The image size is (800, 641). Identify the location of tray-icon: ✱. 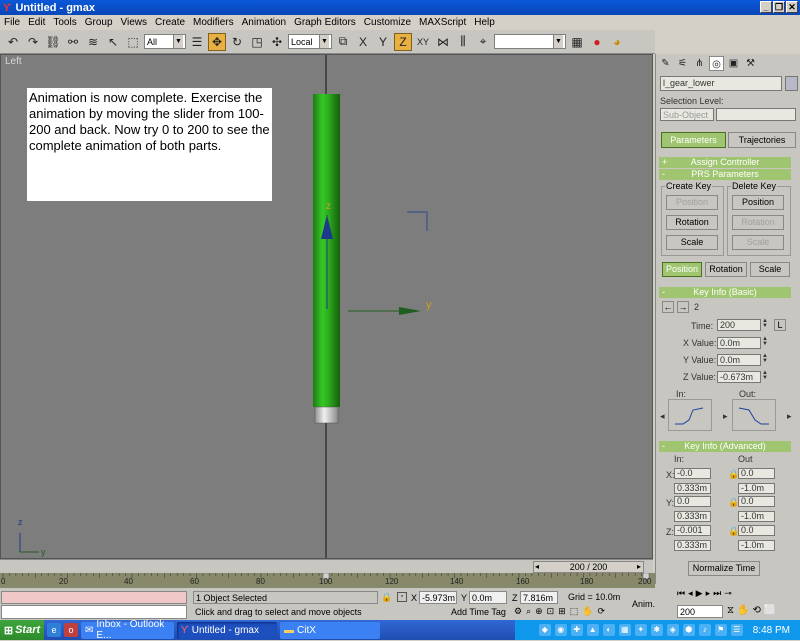
(656, 630).